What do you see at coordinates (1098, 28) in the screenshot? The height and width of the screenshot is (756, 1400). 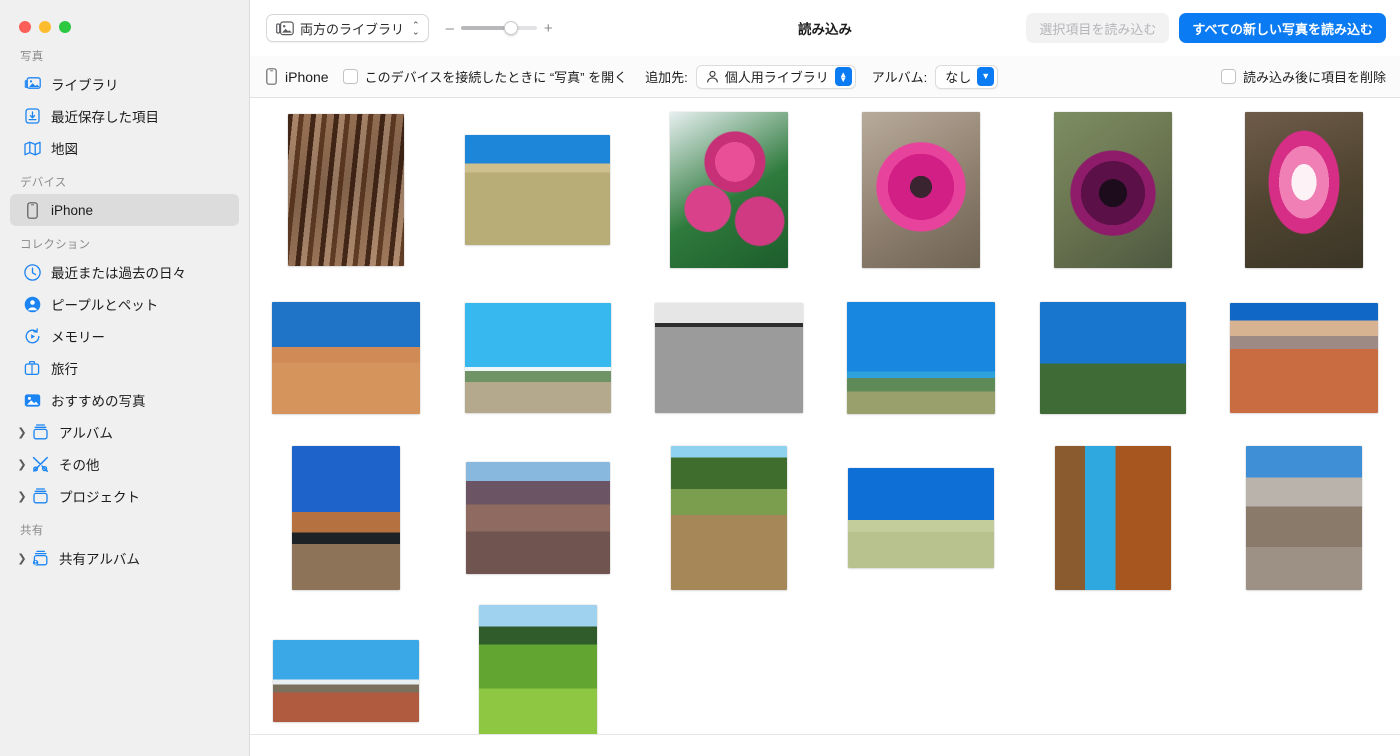 I see `import-selected-button: 選択項目を読み込む` at bounding box center [1098, 28].